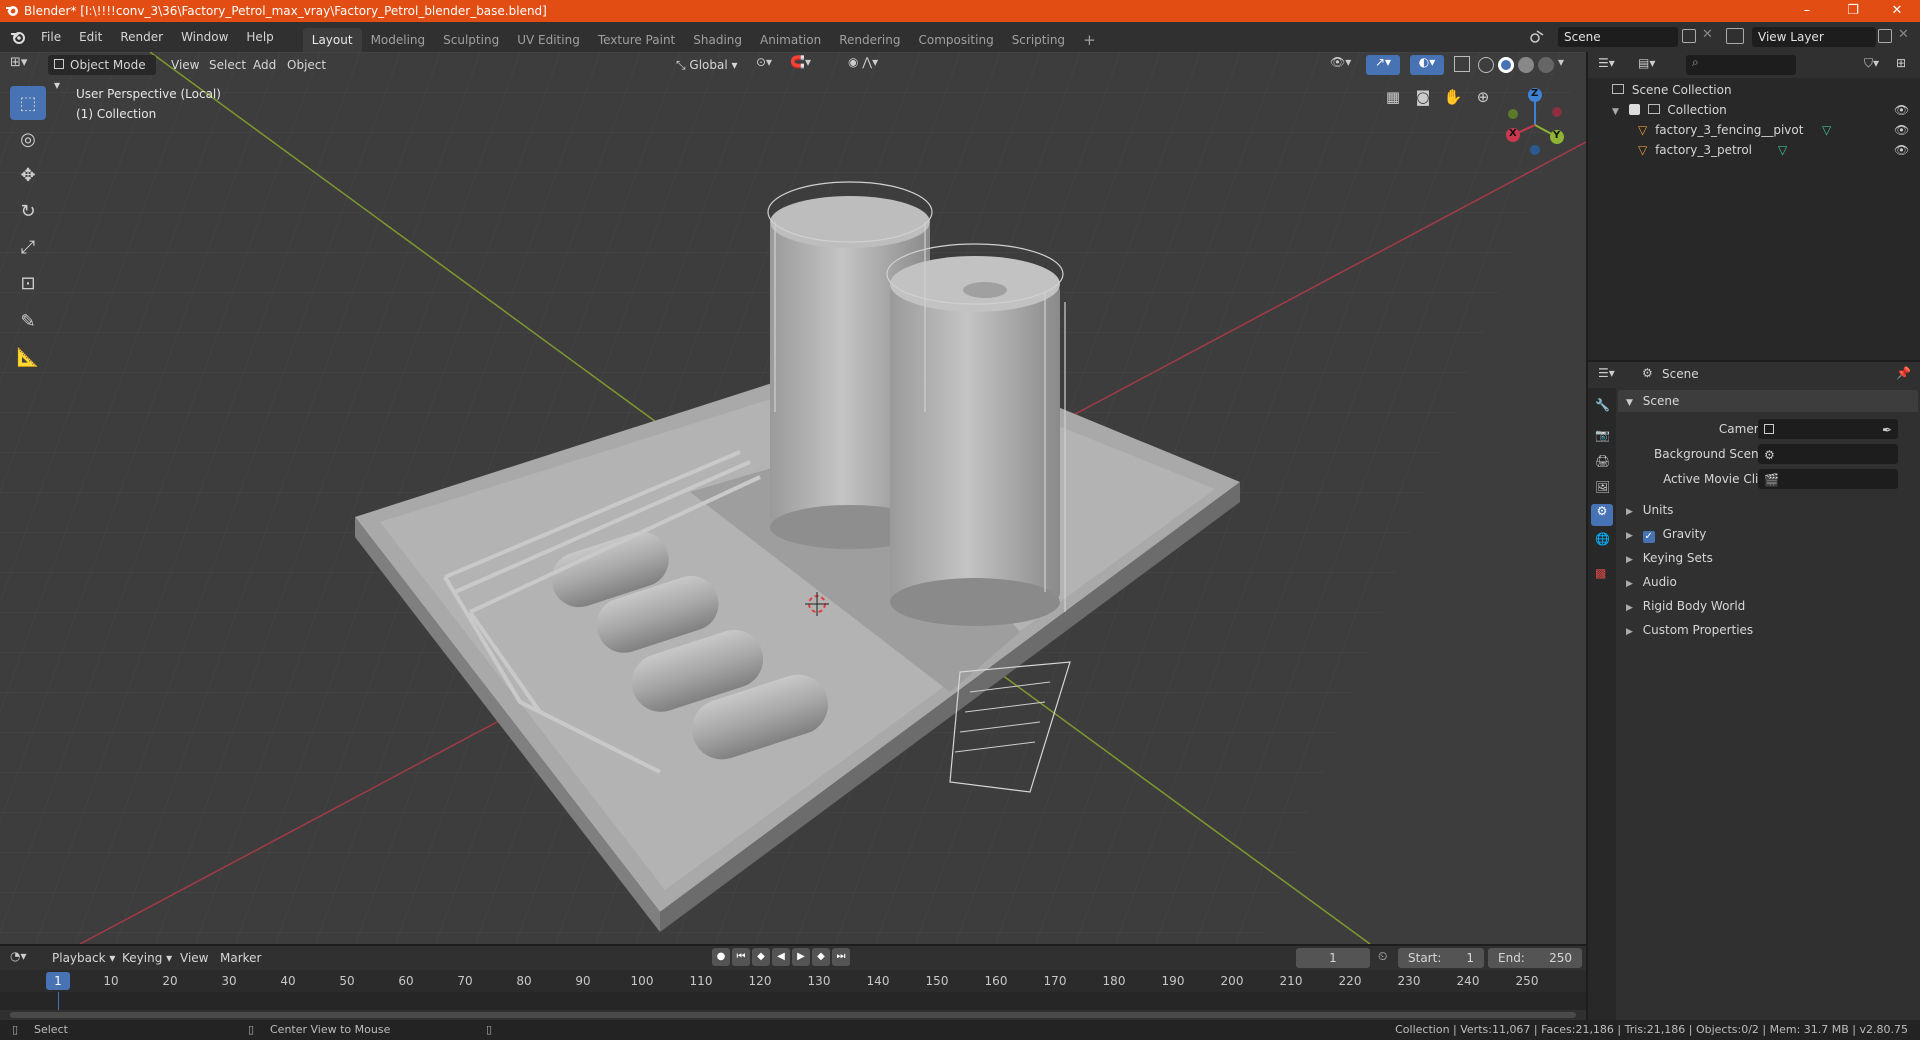 The image size is (1920, 1040). I want to click on shading-options-icon: ▾, so click(1561, 65).